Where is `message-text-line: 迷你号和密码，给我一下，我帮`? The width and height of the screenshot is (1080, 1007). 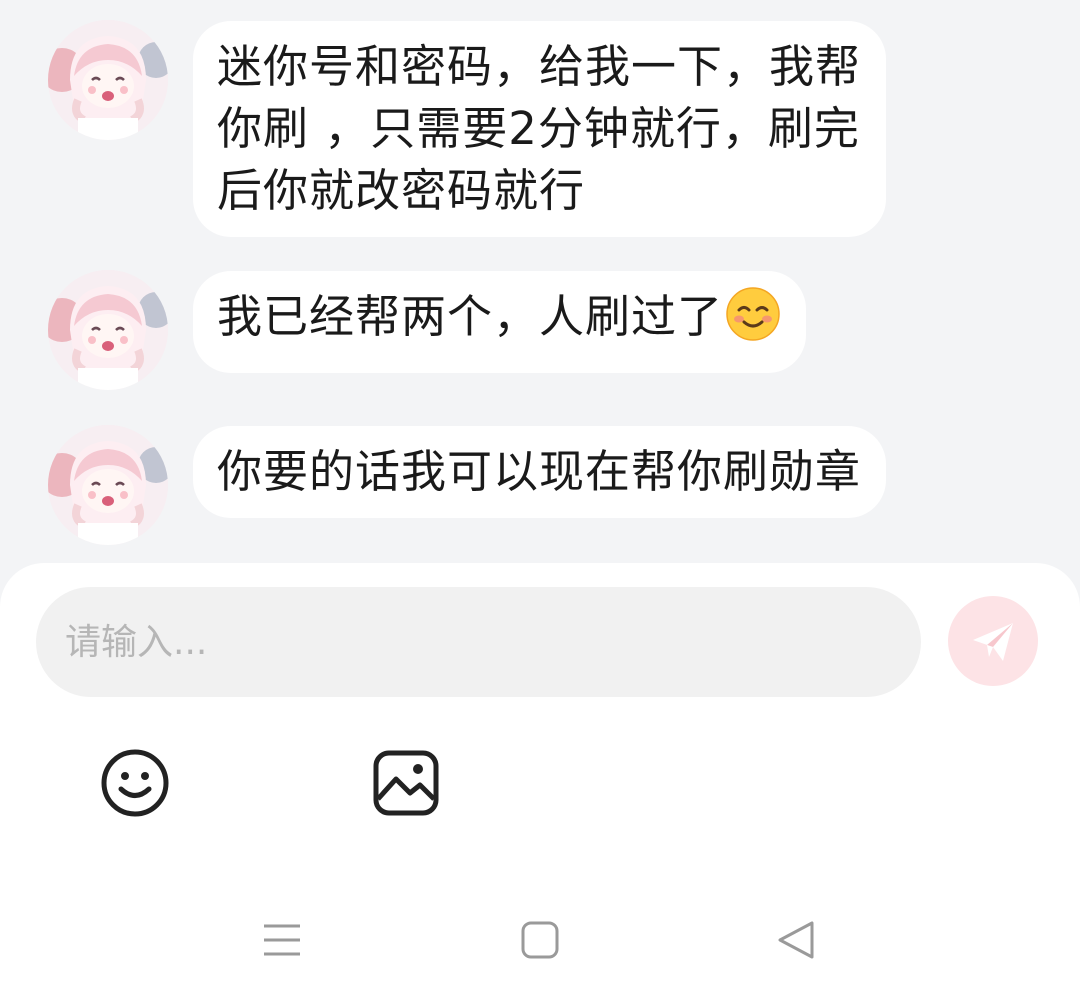
message-text-line: 迷你号和密码，给我一下，我帮 is located at coordinates (539, 66).